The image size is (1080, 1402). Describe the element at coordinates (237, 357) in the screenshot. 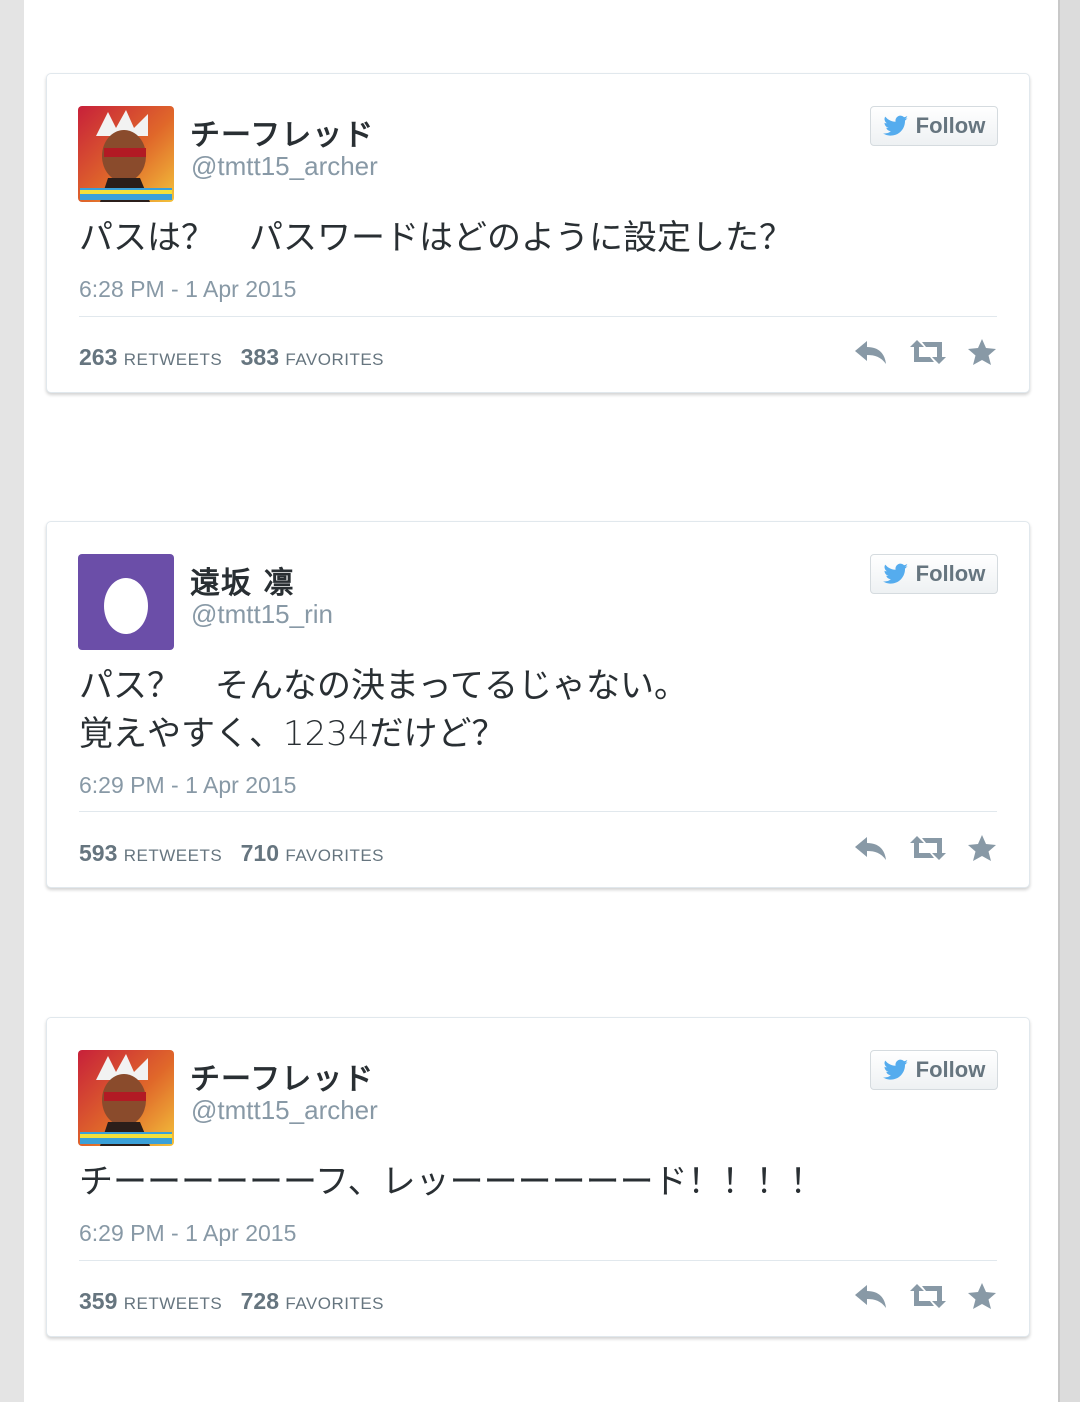

I see `tweet-stats: 263 RETWEETS 383 FAVORITES` at that location.